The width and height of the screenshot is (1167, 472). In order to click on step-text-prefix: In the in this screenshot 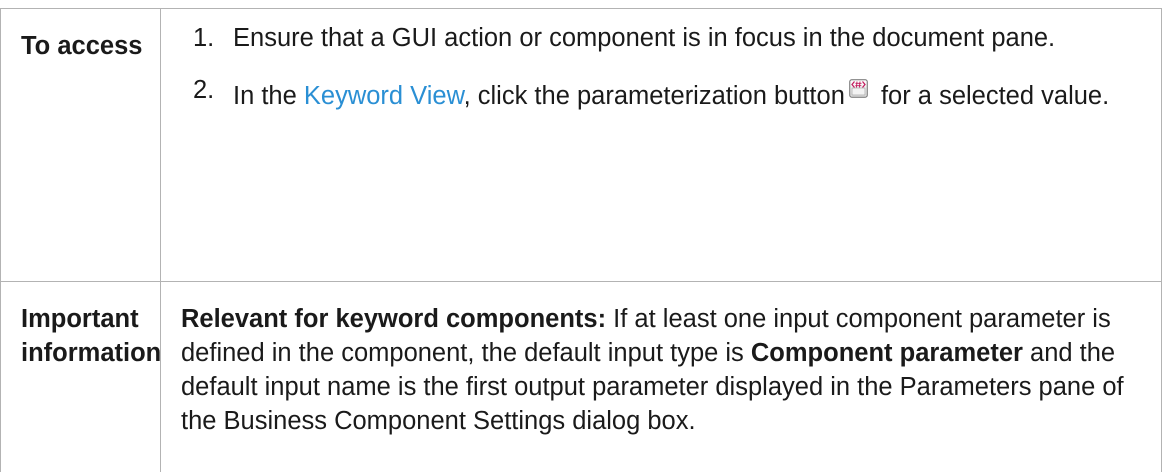, I will do `click(268, 96)`.